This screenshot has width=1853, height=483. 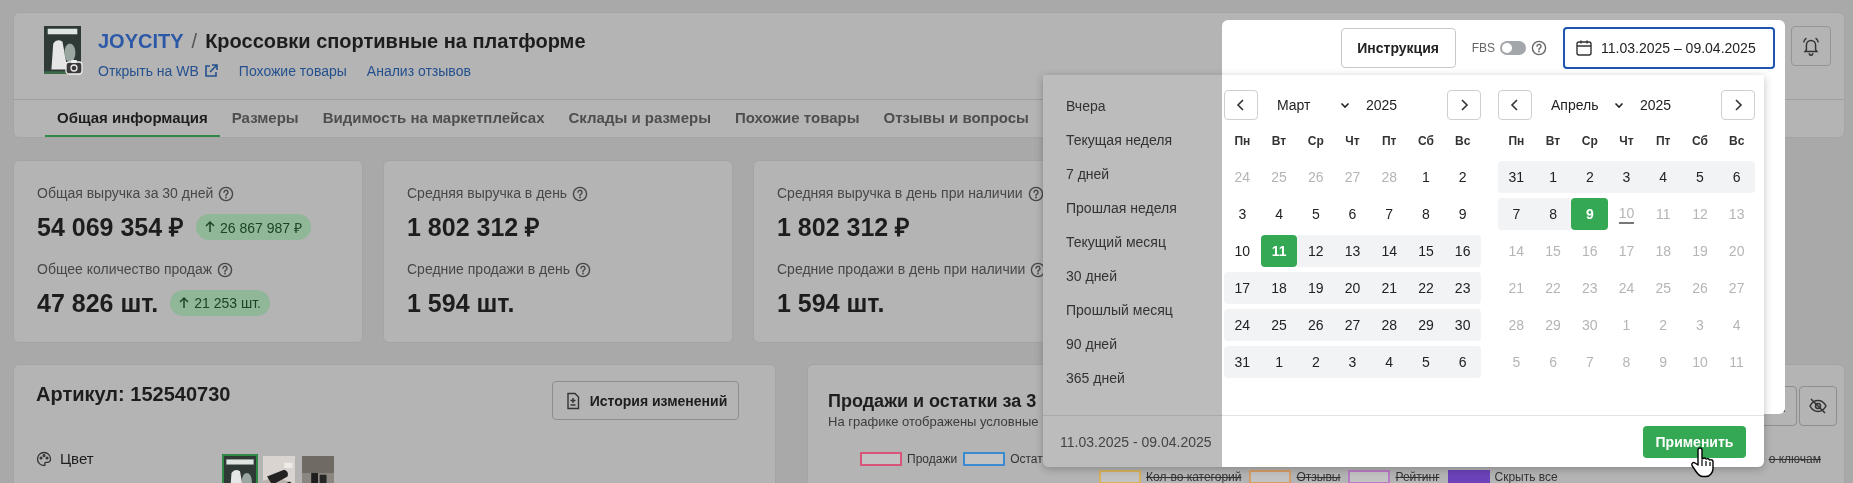 What do you see at coordinates (1242, 288) in the screenshot?
I see `calendar-day: 17` at bounding box center [1242, 288].